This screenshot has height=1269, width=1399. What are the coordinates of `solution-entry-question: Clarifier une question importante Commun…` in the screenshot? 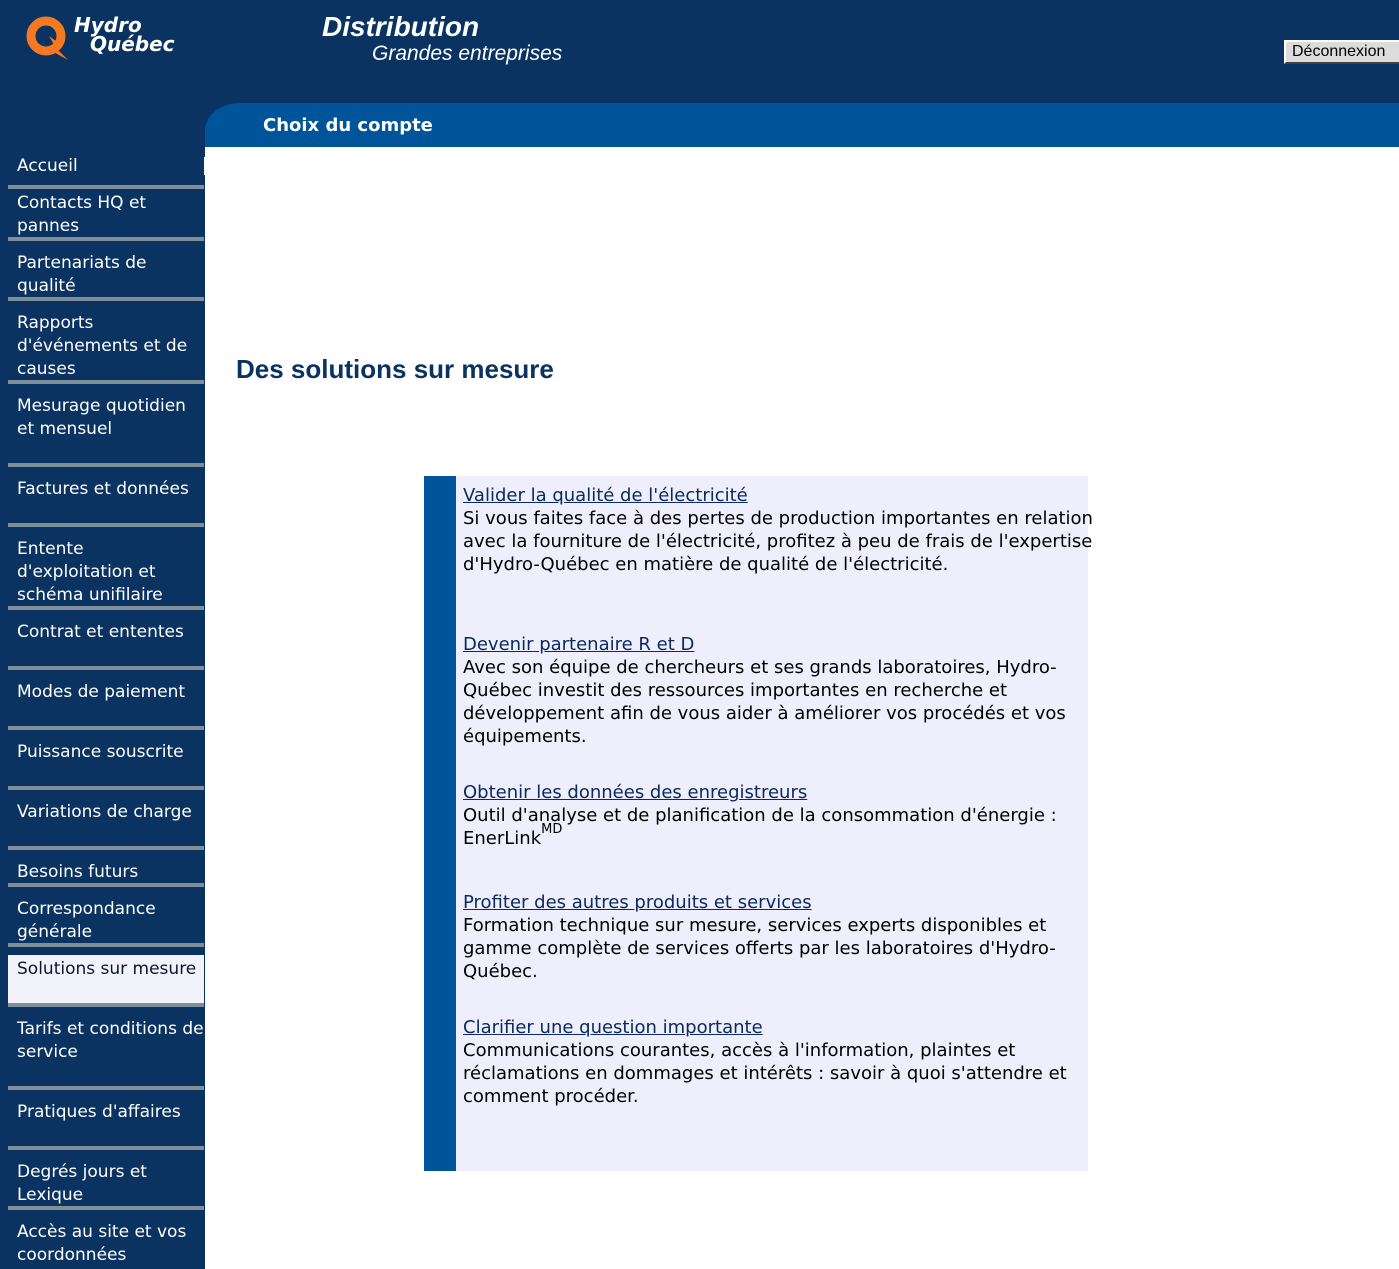 It's located at (778, 1062).